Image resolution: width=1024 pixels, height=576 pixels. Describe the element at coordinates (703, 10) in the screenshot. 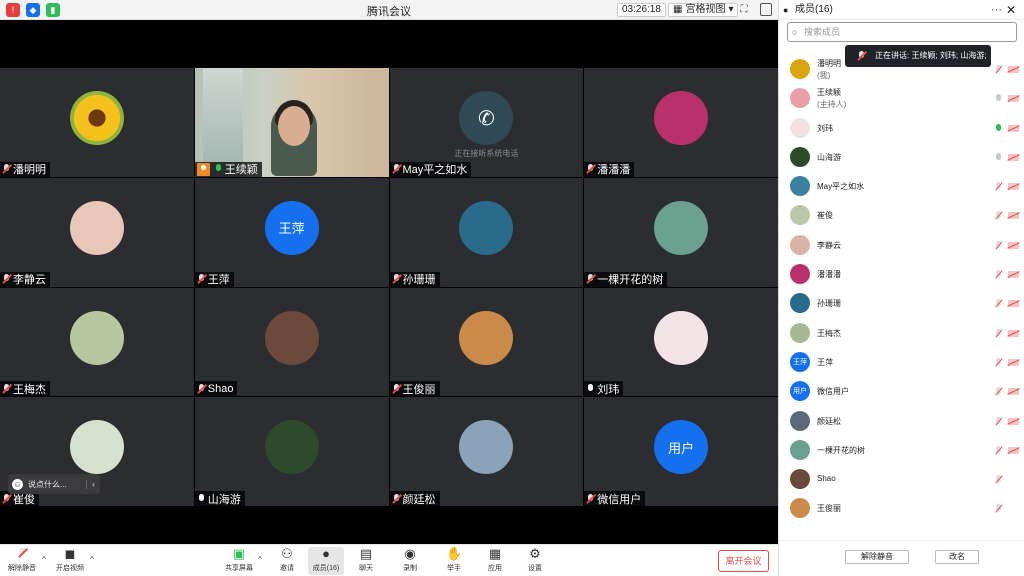

I see `view-mode-button: ▦ 宫格视图 ▾` at that location.